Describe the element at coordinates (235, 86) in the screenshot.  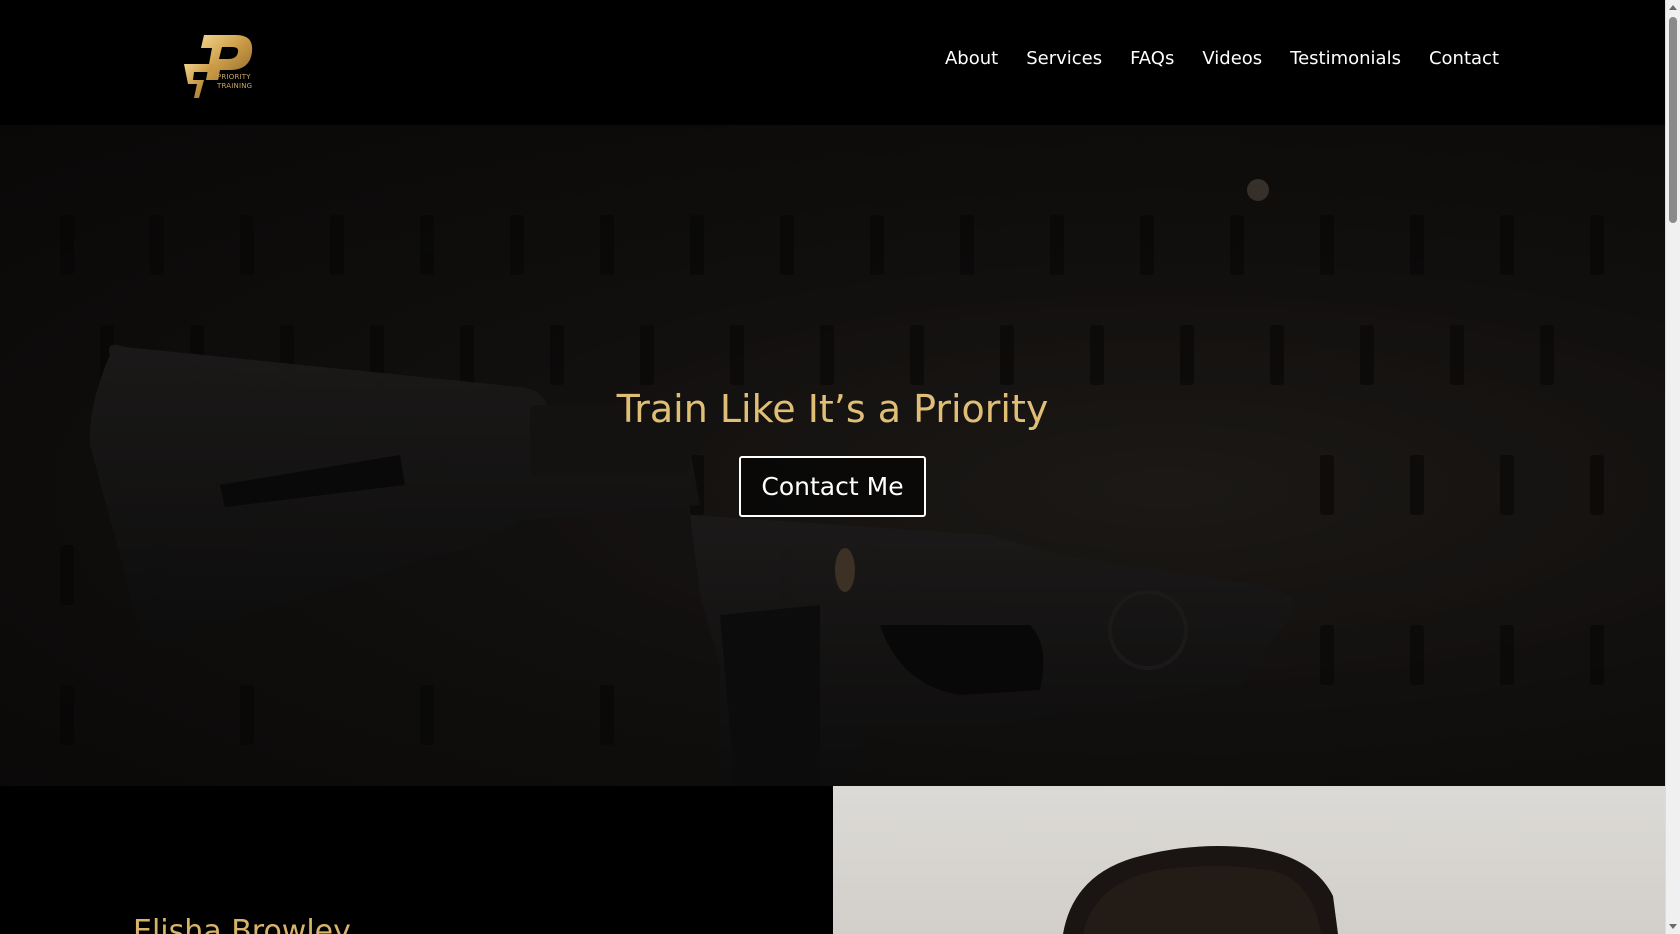
I see `logo-text-line2: TRAINING` at that location.